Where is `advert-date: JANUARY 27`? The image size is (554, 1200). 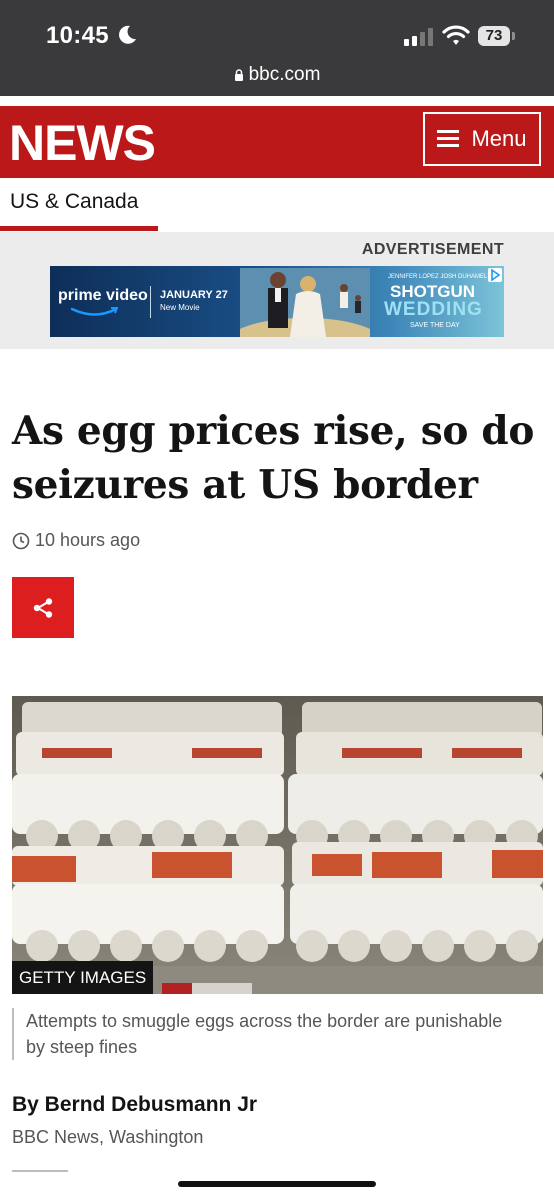 advert-date: JANUARY 27 is located at coordinates (194, 295).